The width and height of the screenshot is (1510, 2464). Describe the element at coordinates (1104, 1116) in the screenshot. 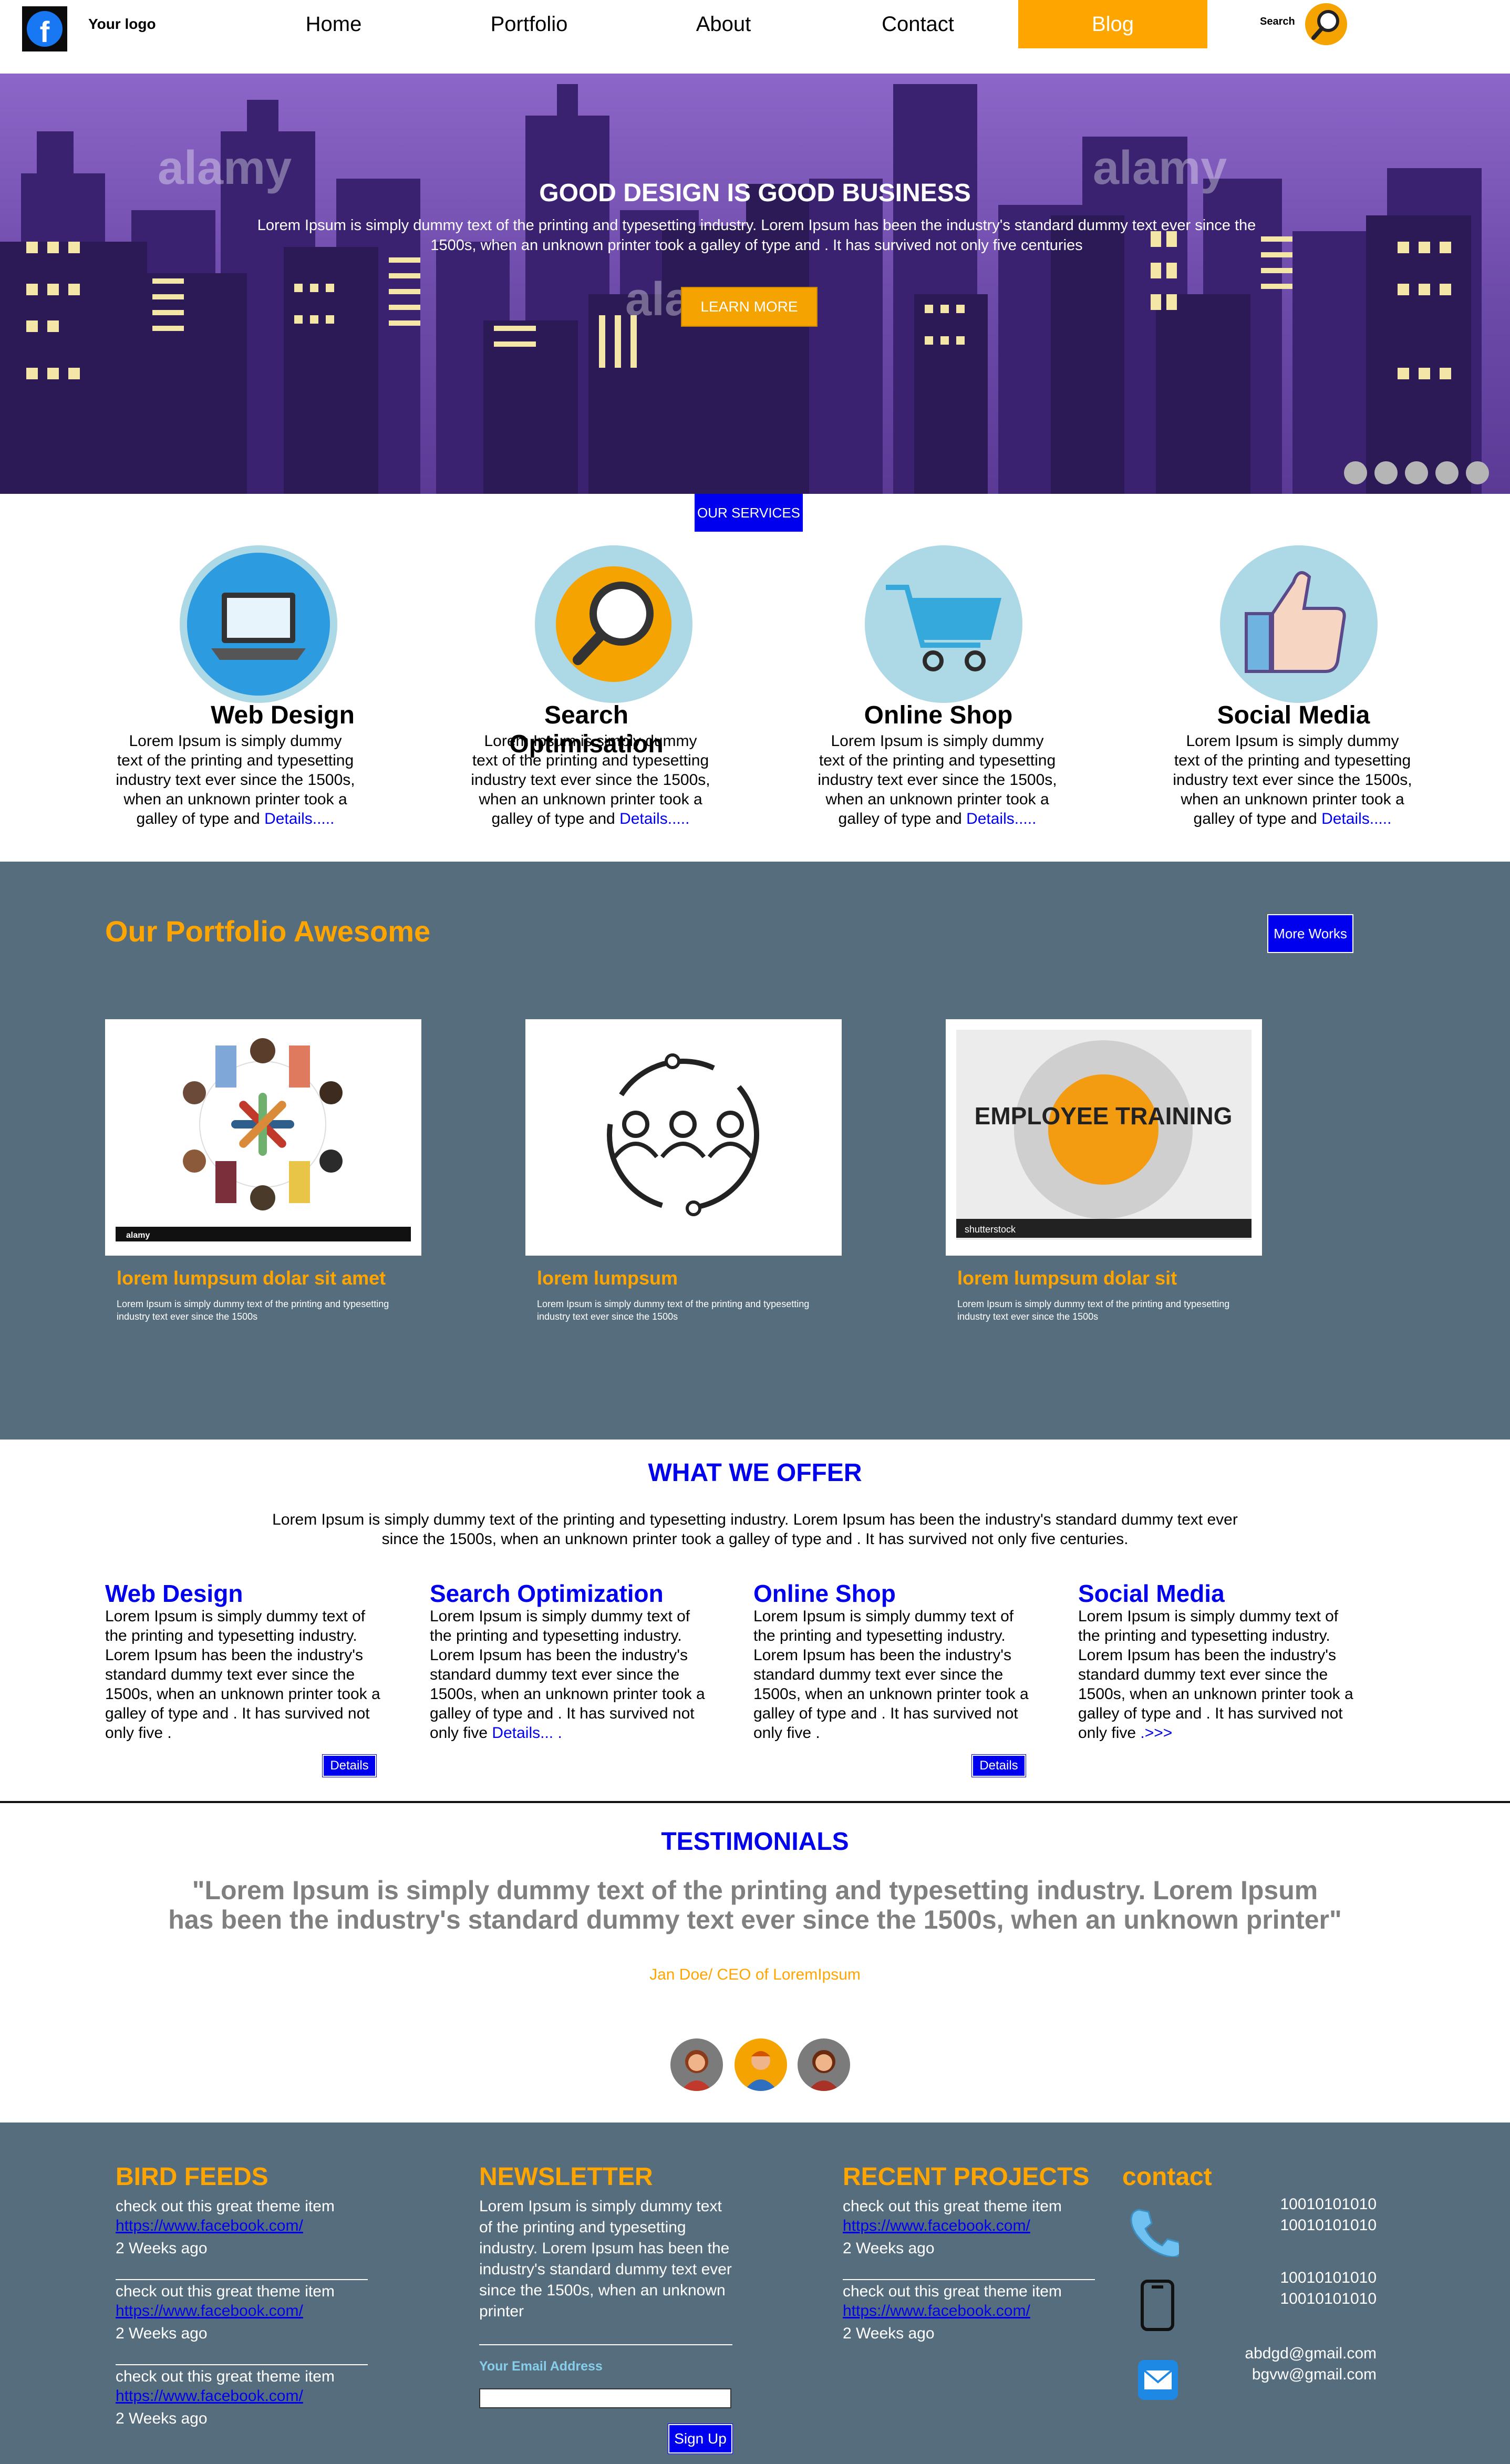

I see `svg-text: EMPLOYEE TRAINING` at that location.